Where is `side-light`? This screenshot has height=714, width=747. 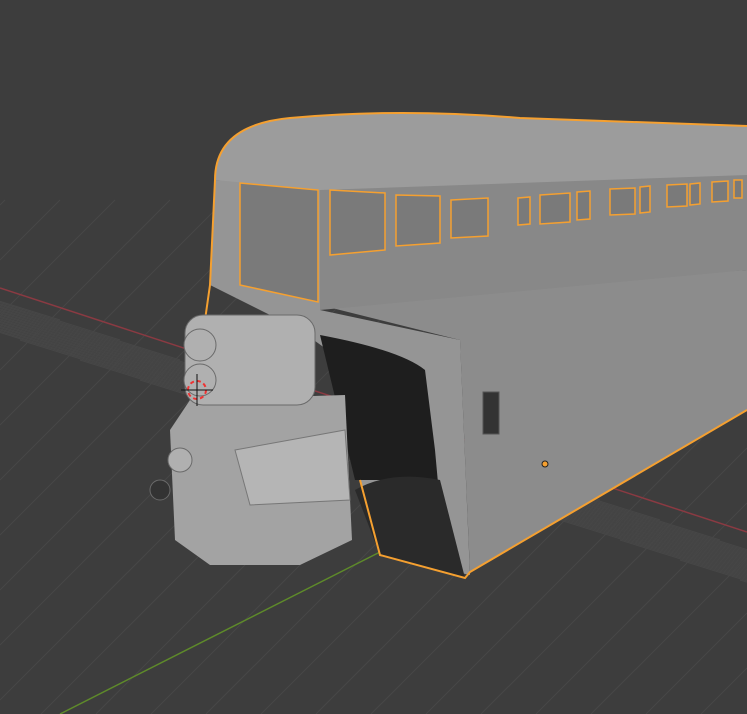 side-light is located at coordinates (491, 413).